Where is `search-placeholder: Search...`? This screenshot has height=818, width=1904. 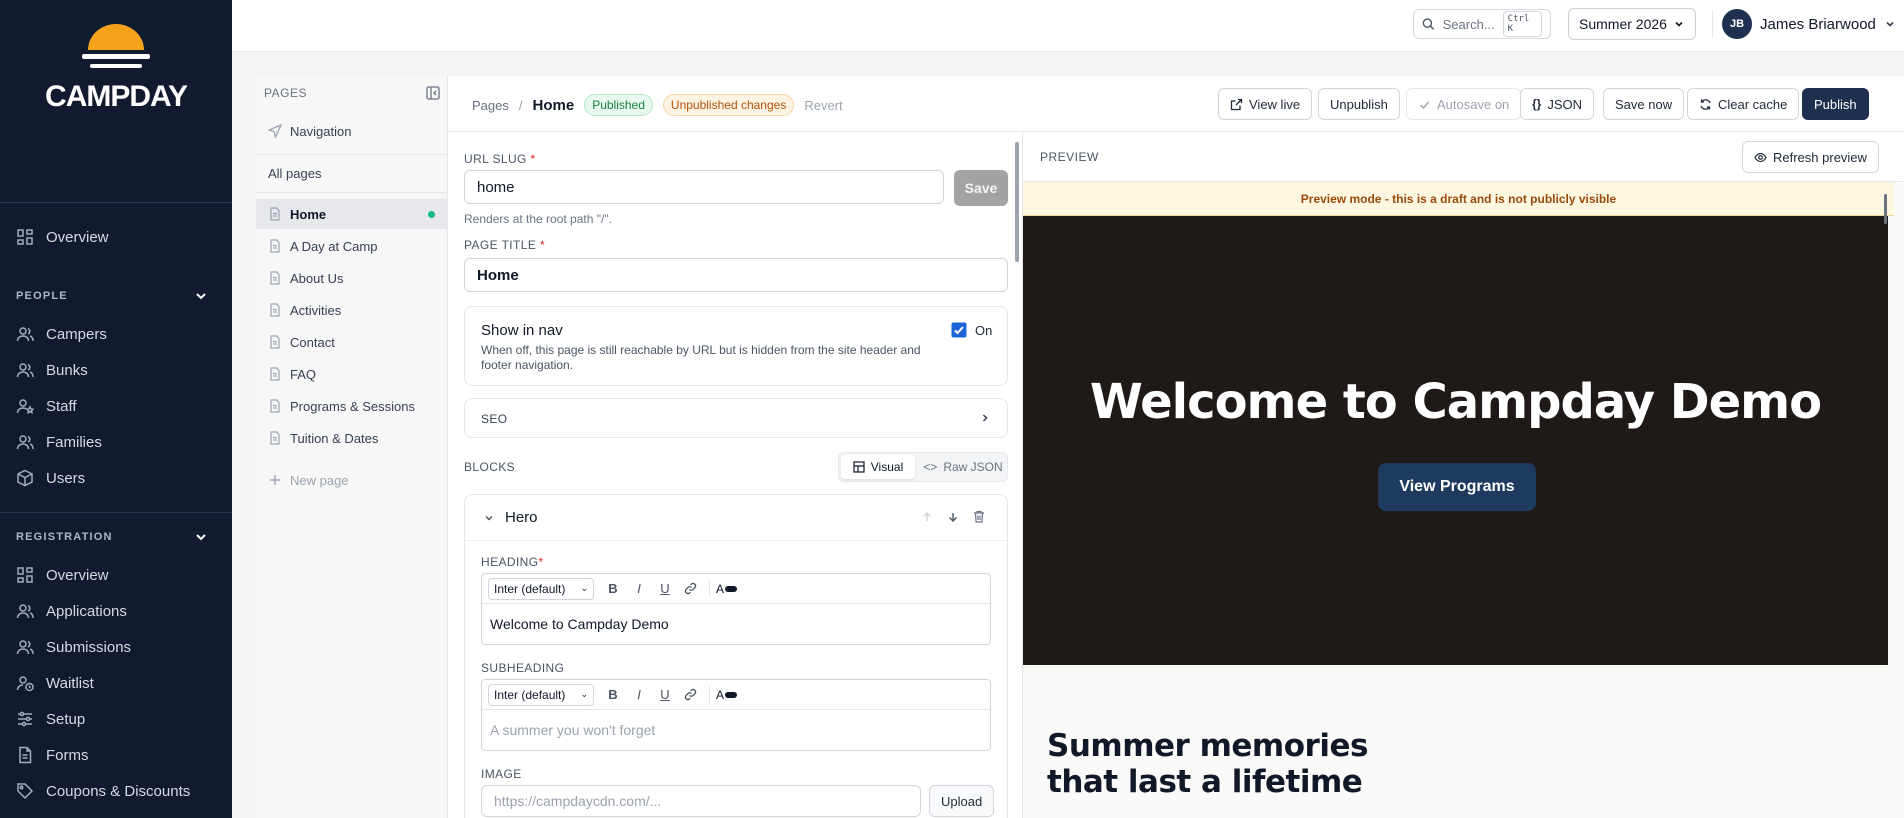
search-placeholder: Search... is located at coordinates (1468, 24).